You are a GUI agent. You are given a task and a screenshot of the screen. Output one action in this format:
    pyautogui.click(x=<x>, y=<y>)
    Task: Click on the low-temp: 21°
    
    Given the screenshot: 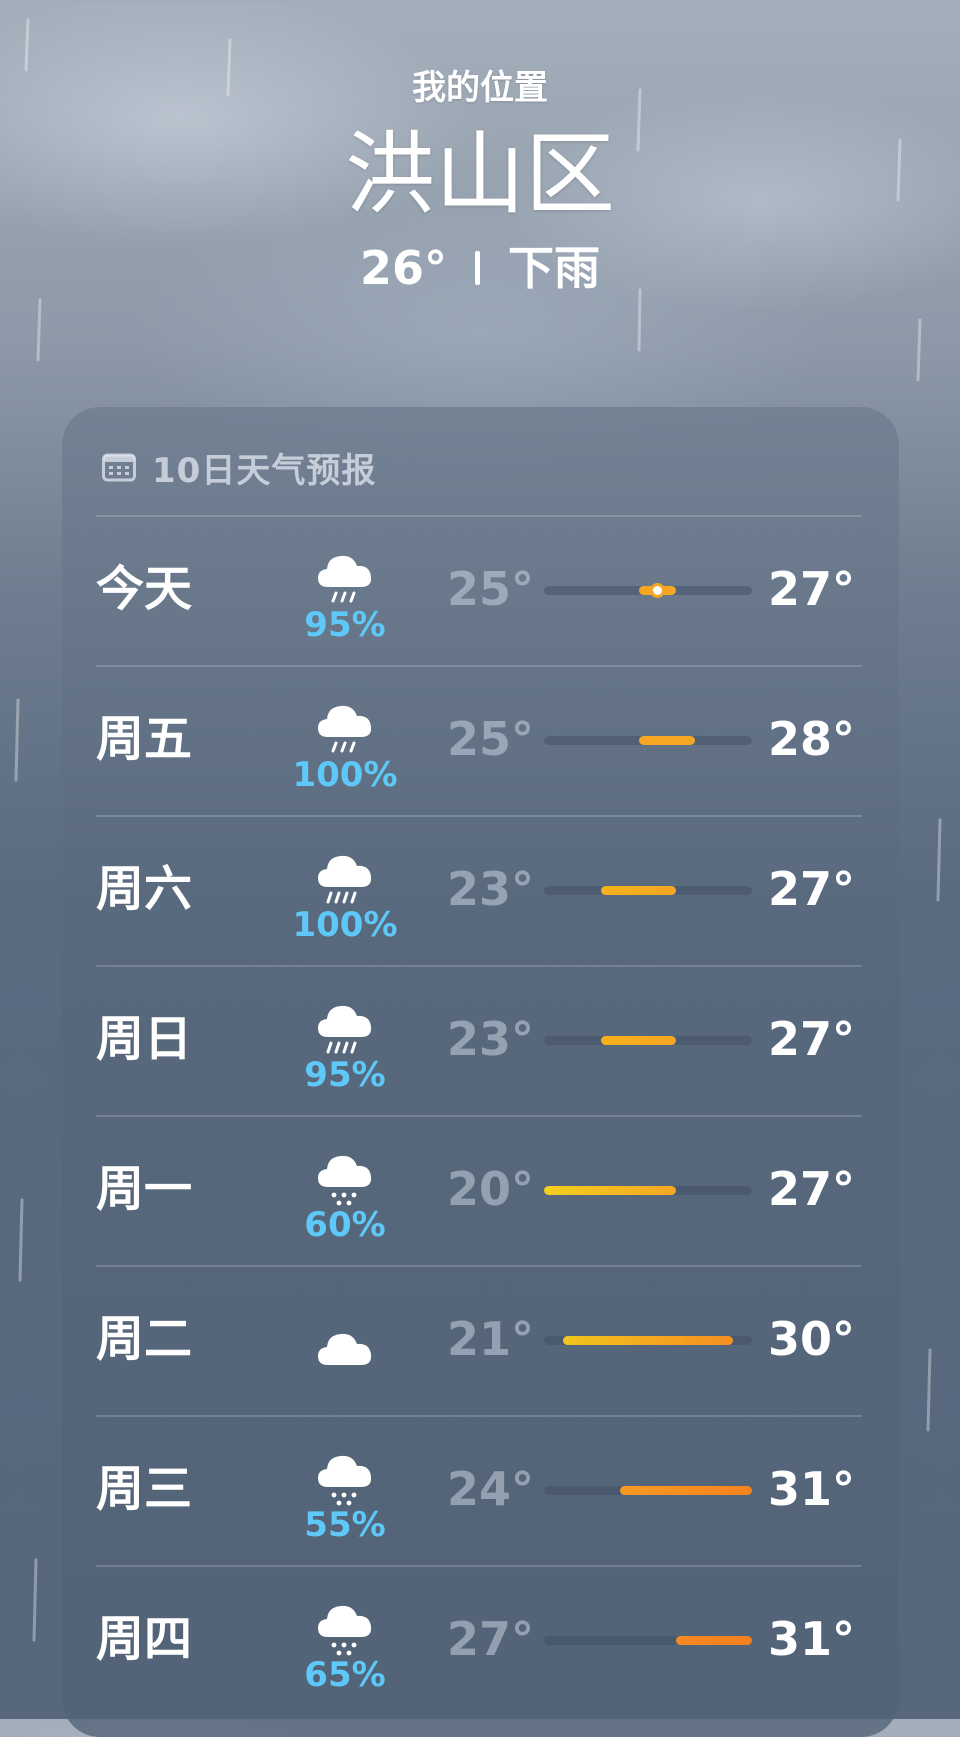 What is the action you would take?
    pyautogui.click(x=490, y=1339)
    